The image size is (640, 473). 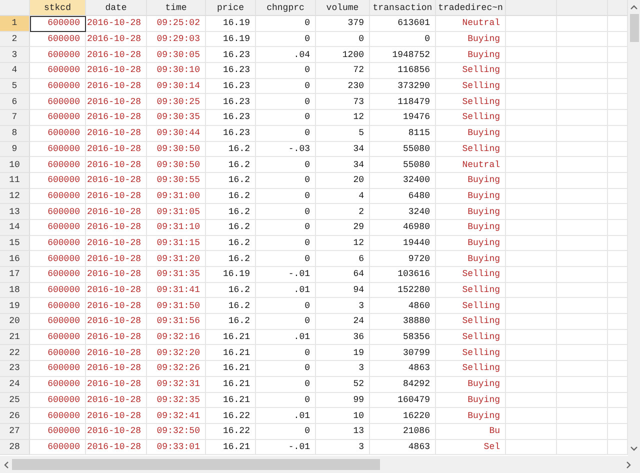 What do you see at coordinates (231, 8) in the screenshot?
I see `column-header: price` at bounding box center [231, 8].